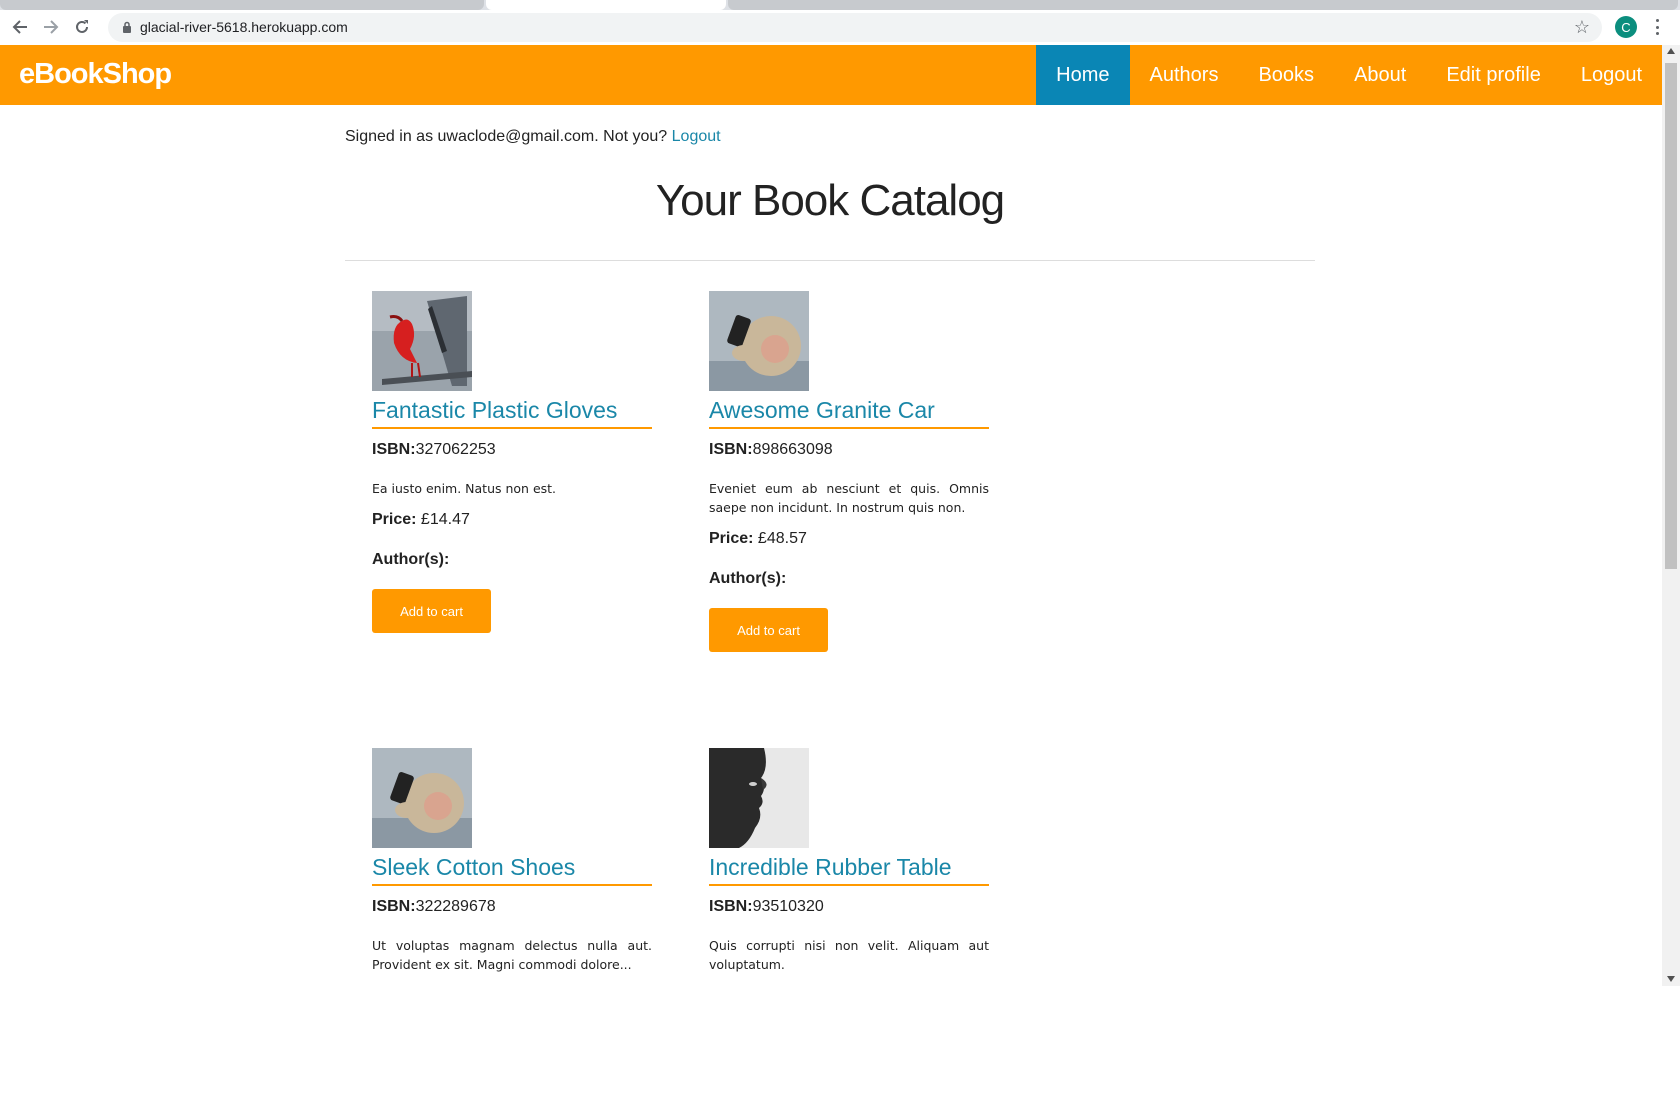 The image size is (1680, 1094). I want to click on lock-icon, so click(127, 27).